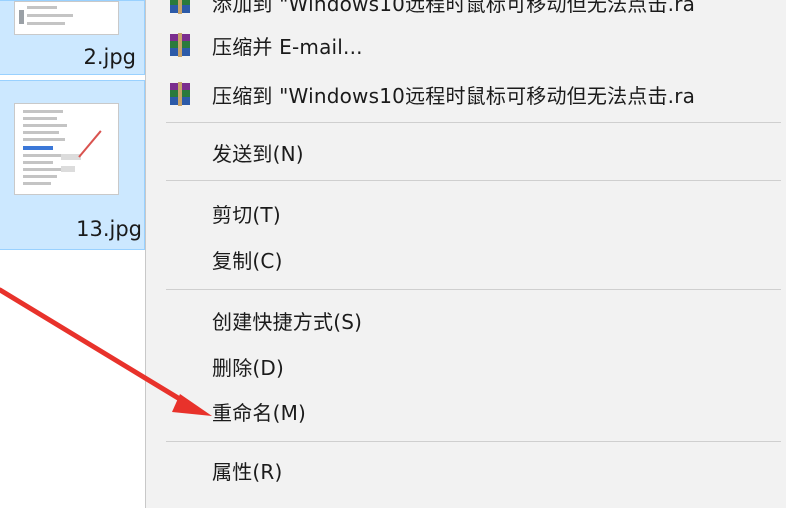  What do you see at coordinates (259, 412) in the screenshot?
I see `menu-item-label: 重命名(M)` at bounding box center [259, 412].